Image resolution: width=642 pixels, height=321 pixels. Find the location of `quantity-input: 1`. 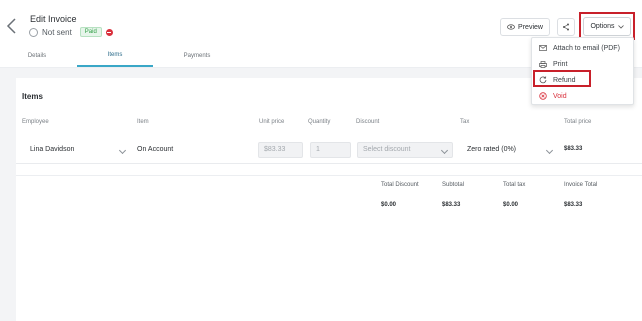

quantity-input: 1 is located at coordinates (330, 150).